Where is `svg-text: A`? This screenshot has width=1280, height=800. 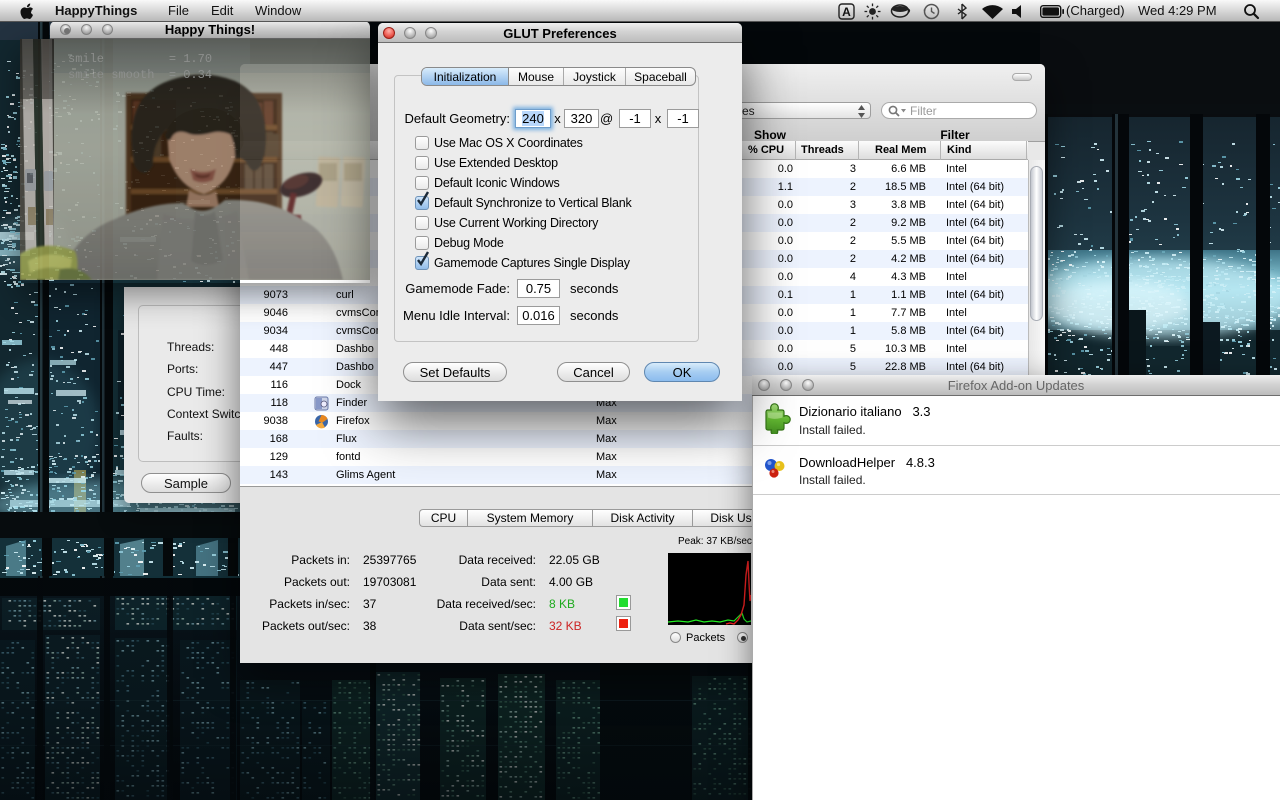
svg-text: A is located at coordinates (846, 12).